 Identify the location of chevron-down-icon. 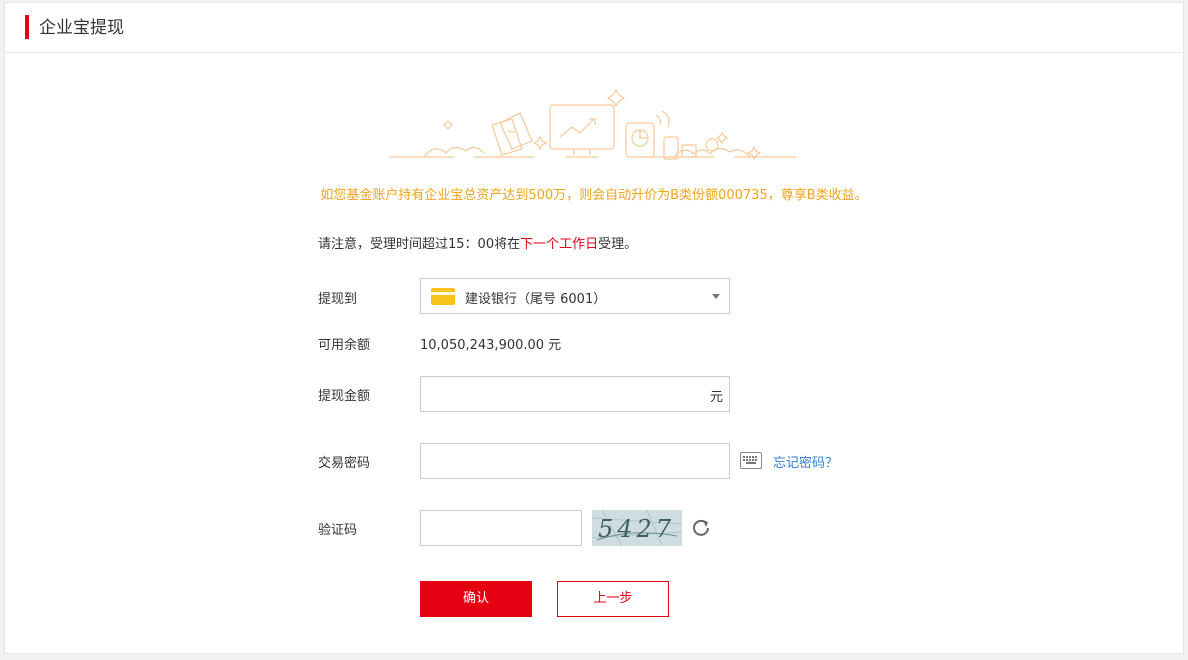
(716, 296).